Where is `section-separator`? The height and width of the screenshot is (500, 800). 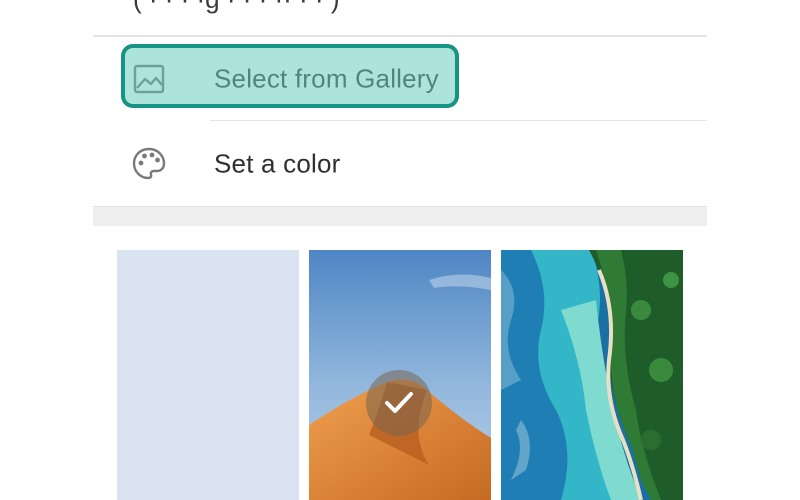 section-separator is located at coordinates (400, 216).